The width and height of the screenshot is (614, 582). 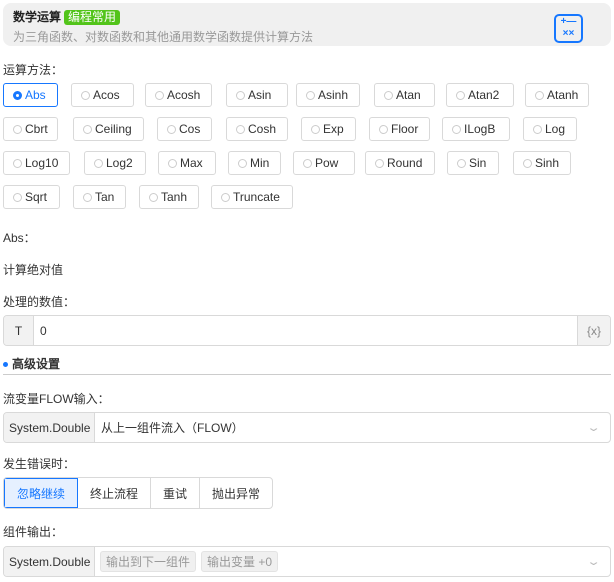 I want to click on method-radio-truncate: Truncate, so click(x=252, y=197).